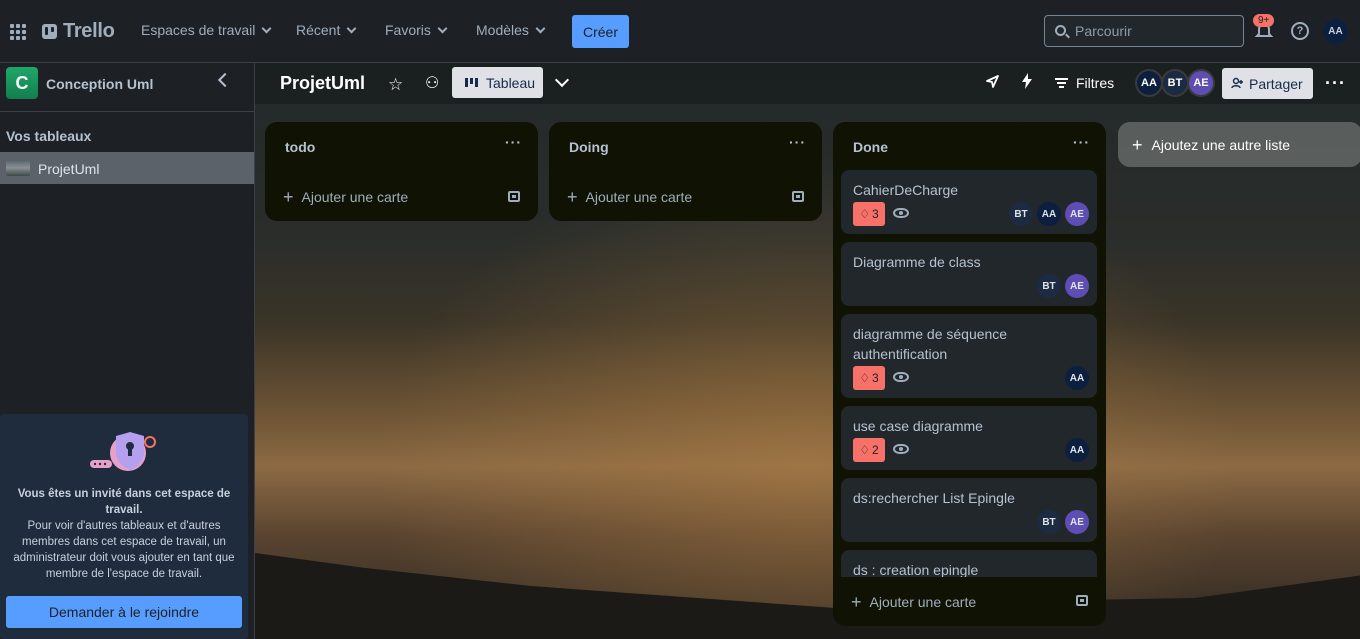 The width and height of the screenshot is (1360, 639). Describe the element at coordinates (685, 171) in the screenshot. I see `list-doing: Doing ··· + Ajouter une carte` at that location.